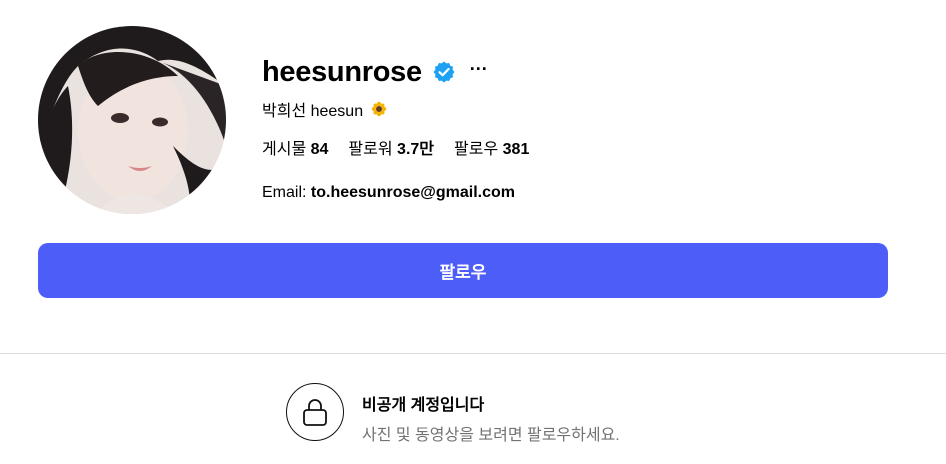 Image resolution: width=946 pixels, height=464 pixels. I want to click on stat-followers: 팔로워 3.7만, so click(391, 147).